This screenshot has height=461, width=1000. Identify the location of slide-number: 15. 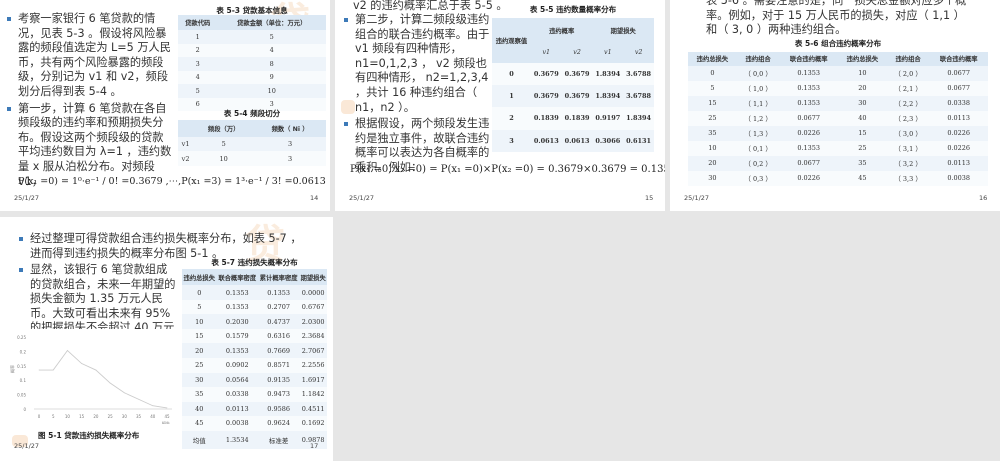
(649, 198).